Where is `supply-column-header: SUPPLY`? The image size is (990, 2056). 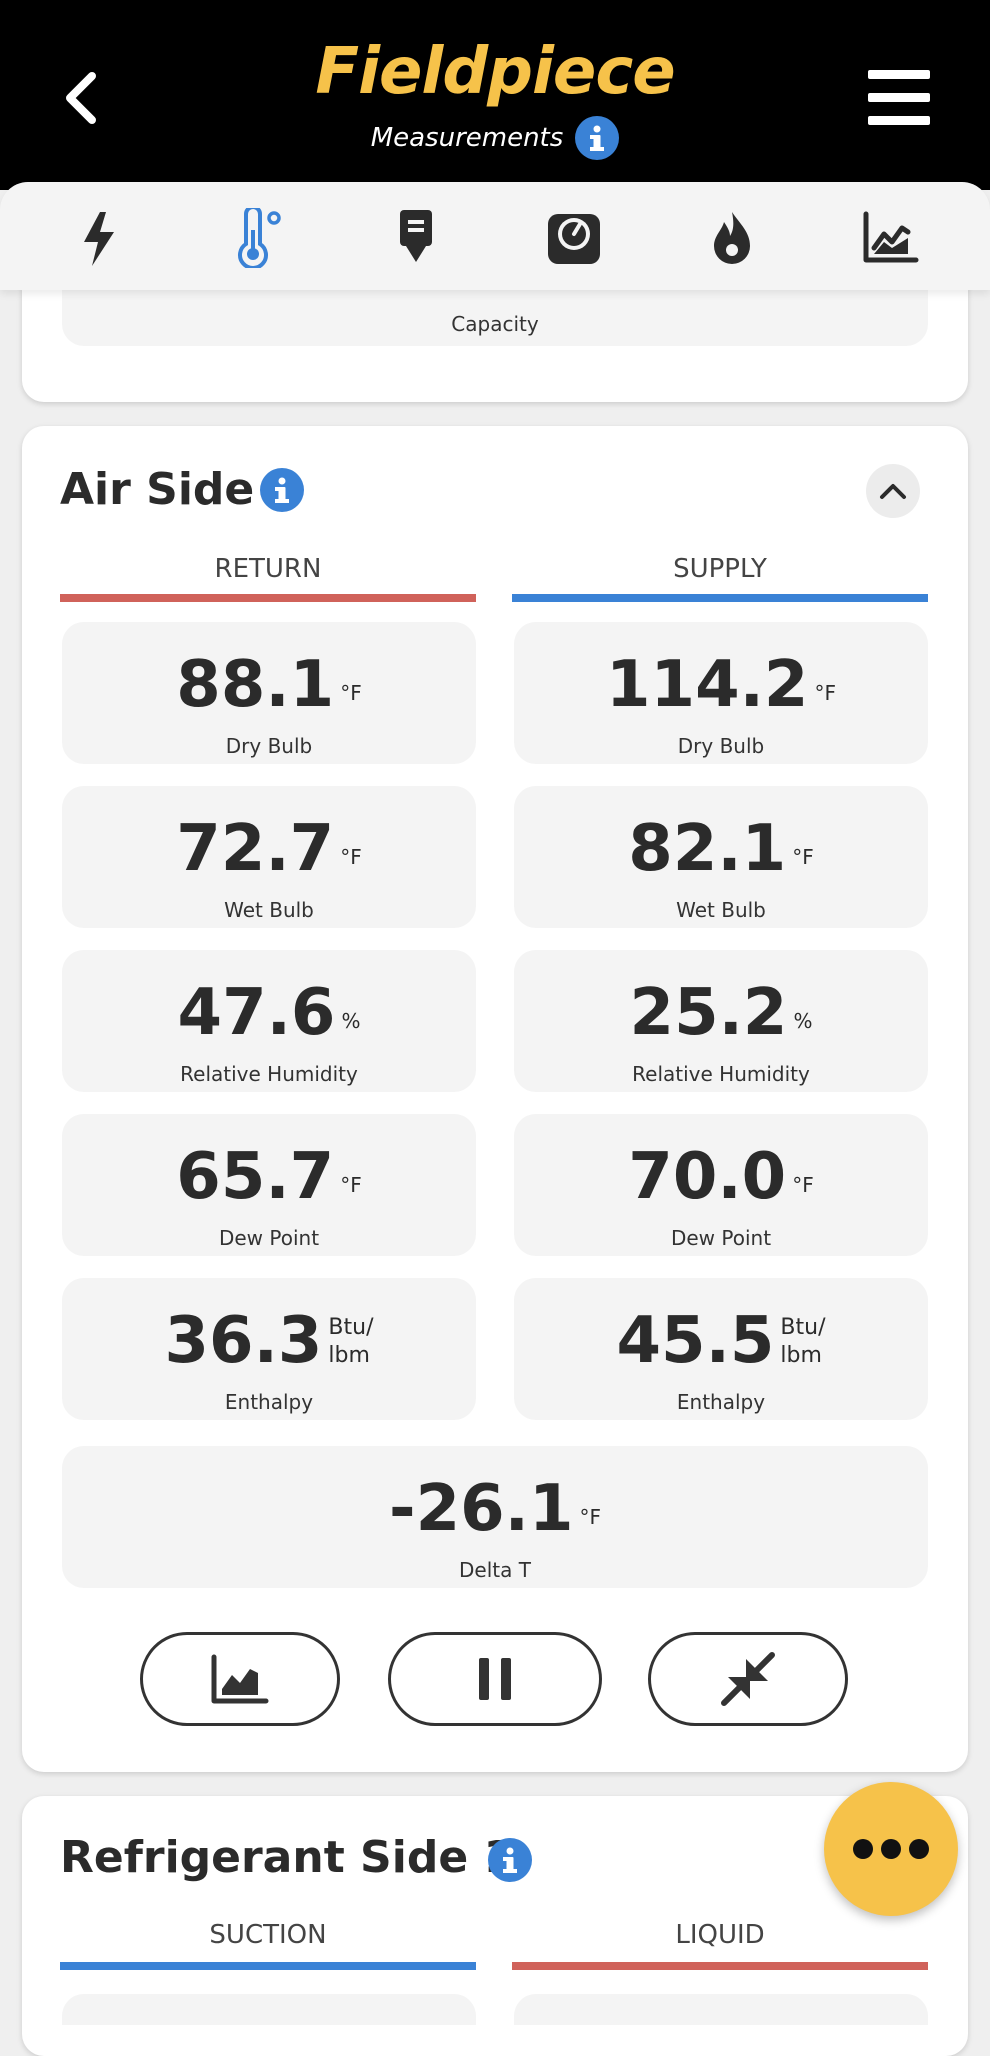 supply-column-header: SUPPLY is located at coordinates (720, 569).